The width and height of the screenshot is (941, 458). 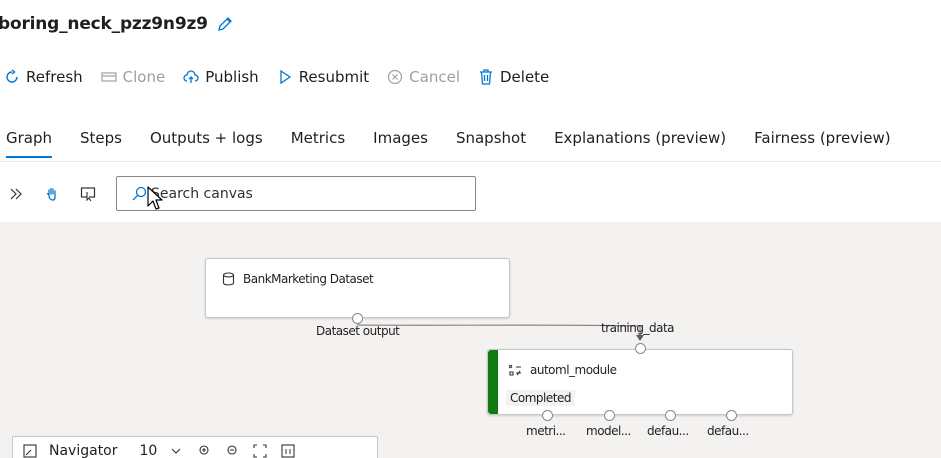 I want to click on dataset-node-title: BankMarketing Dataset, so click(x=298, y=279).